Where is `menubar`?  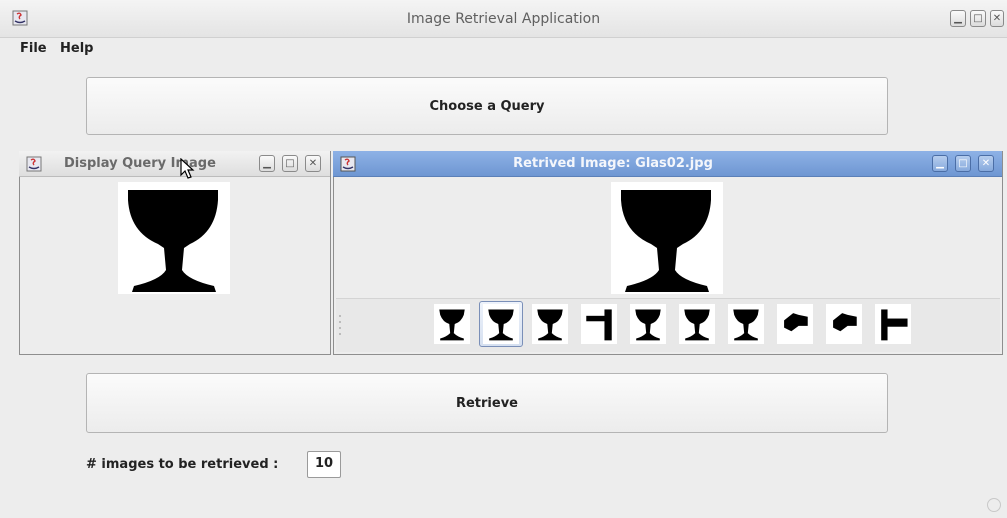
menubar is located at coordinates (503, 49).